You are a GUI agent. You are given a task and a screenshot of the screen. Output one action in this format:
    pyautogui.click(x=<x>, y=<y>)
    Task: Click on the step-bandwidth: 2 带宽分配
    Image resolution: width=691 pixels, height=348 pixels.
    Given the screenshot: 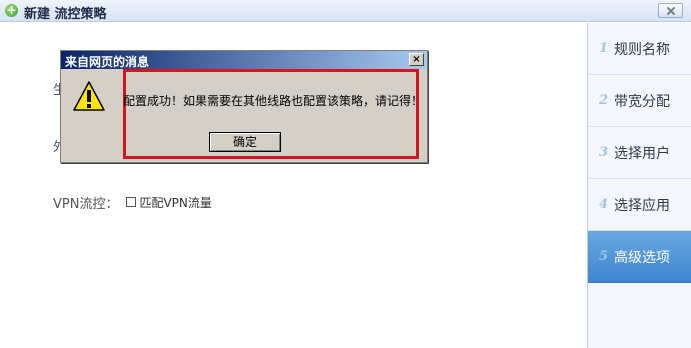 What is the action you would take?
    pyautogui.click(x=639, y=101)
    